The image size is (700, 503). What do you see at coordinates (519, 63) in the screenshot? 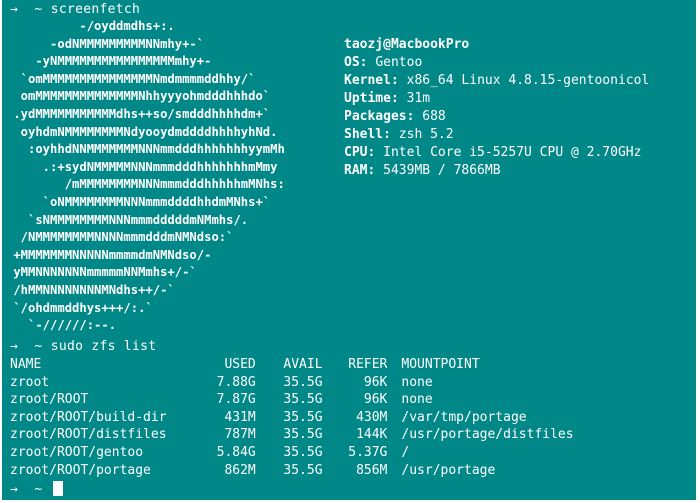
I see `info-row: OS: Gentoo` at bounding box center [519, 63].